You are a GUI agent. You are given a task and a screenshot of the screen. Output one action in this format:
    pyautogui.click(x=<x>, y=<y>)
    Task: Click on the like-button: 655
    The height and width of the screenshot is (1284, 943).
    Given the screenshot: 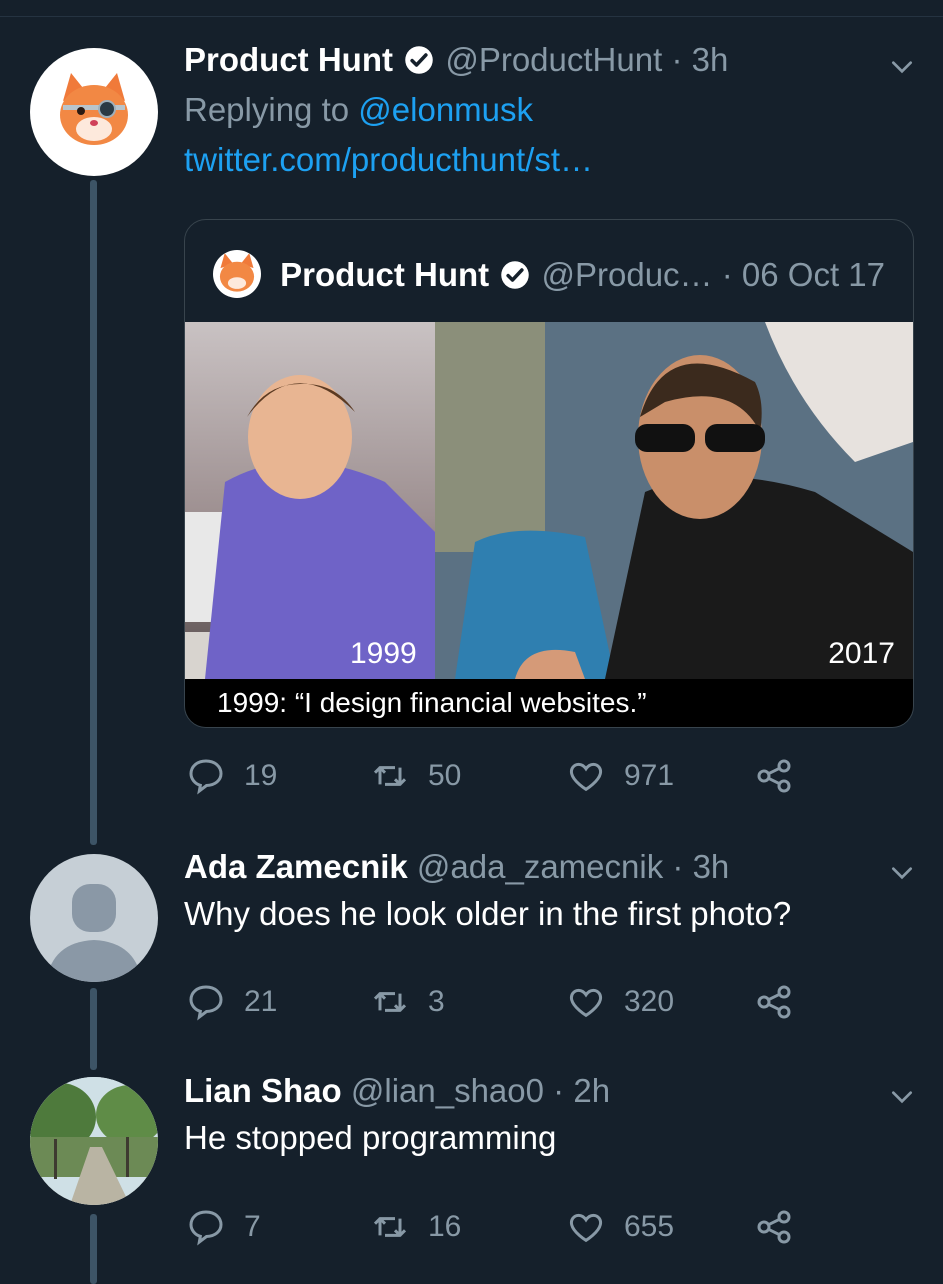 What is the action you would take?
    pyautogui.click(x=620, y=1227)
    